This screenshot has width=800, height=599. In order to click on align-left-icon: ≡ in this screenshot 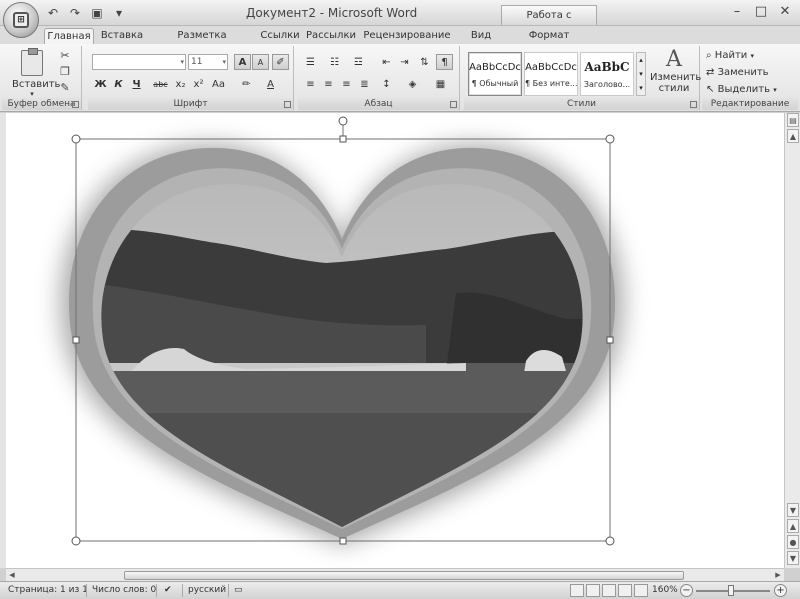, I will do `click(310, 84)`.